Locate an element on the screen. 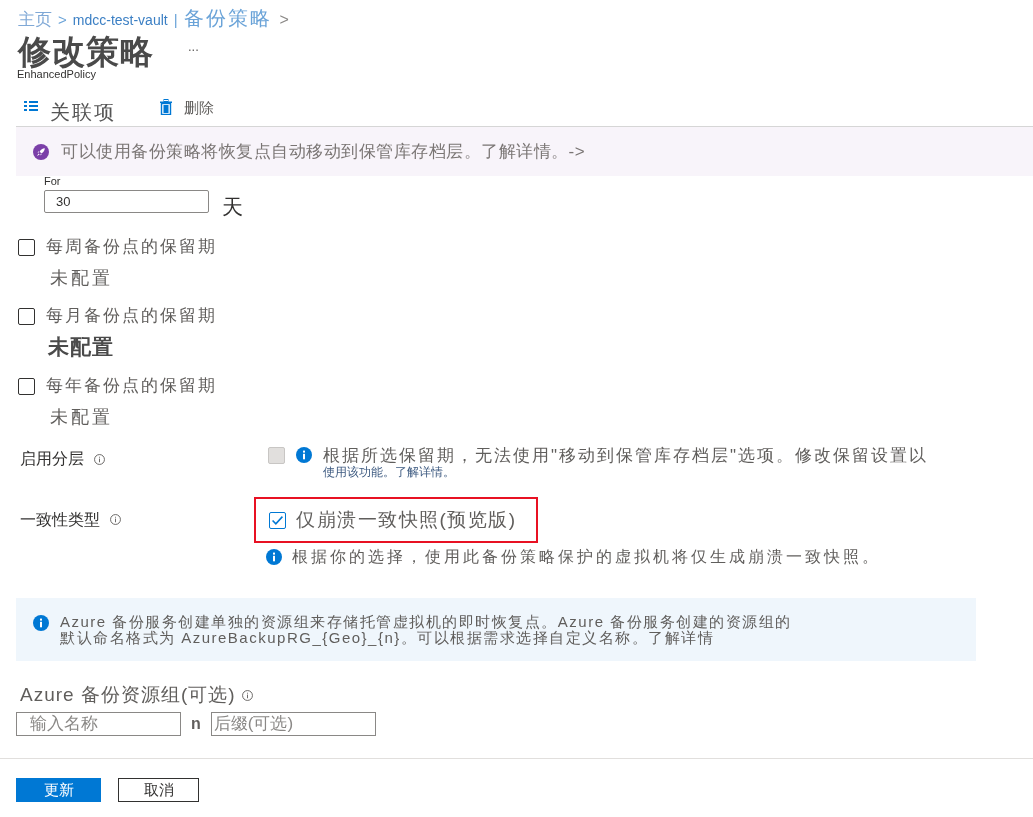  banner-text: 可以使用备份策略将恢复点自动移动到保管库存档层。了解详情。-> is located at coordinates (323, 151).